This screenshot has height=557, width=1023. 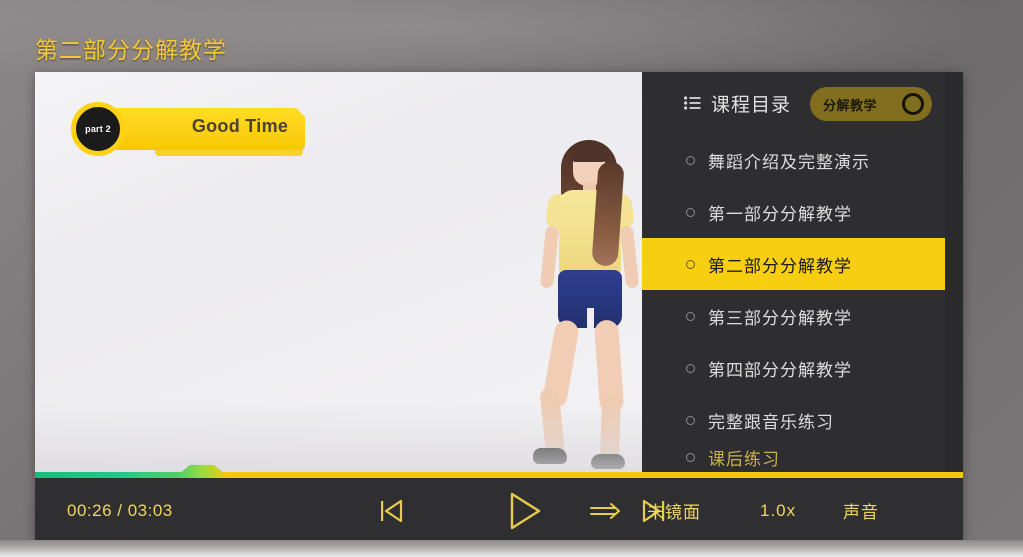 I want to click on player-control-bar: 00:26 / 03:03 未镜面 1.0x 声音, so click(x=499, y=510).